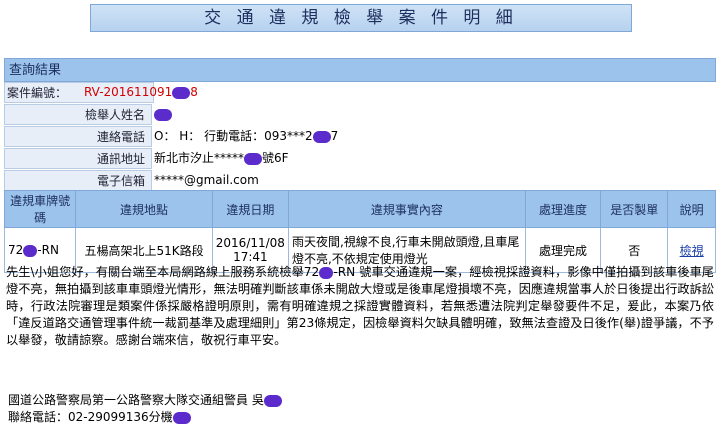  I want to click on view-detail-link: 檢視, so click(692, 251).